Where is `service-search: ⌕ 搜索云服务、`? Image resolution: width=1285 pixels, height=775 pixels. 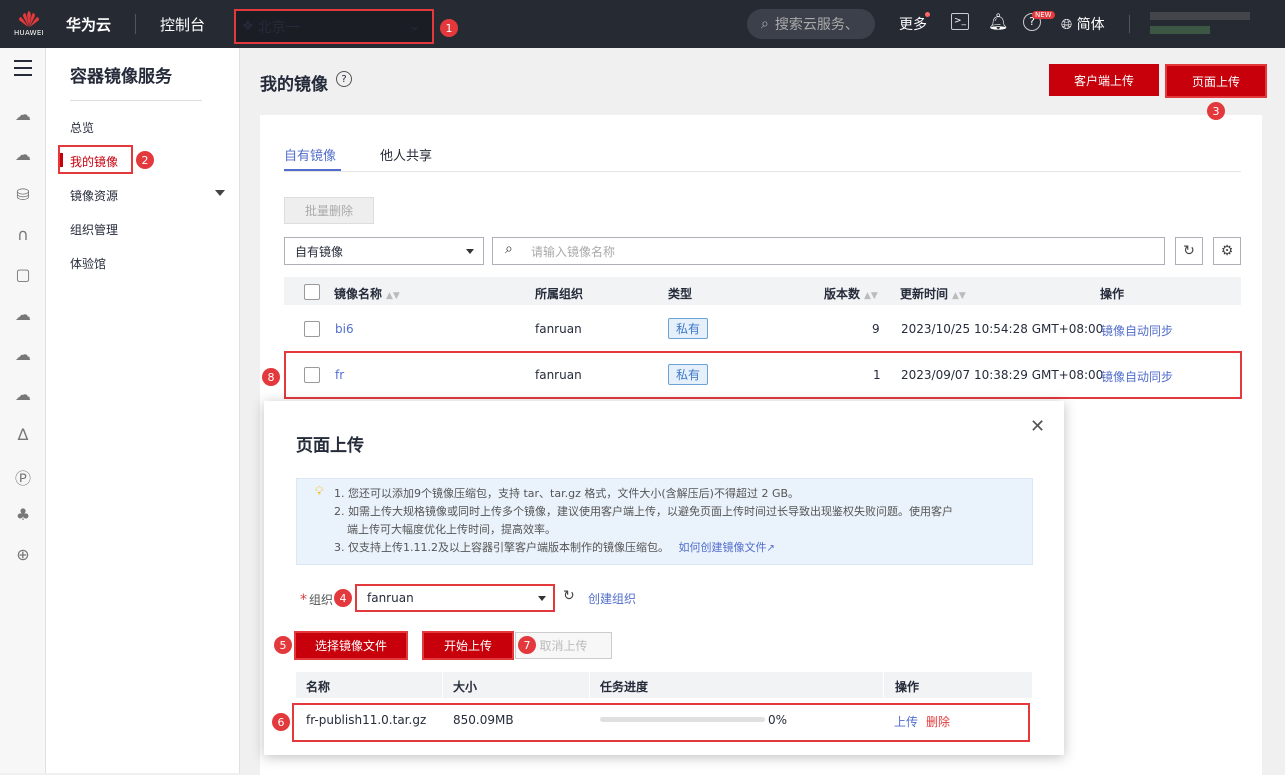 service-search: ⌕ 搜索云服务、 is located at coordinates (811, 24).